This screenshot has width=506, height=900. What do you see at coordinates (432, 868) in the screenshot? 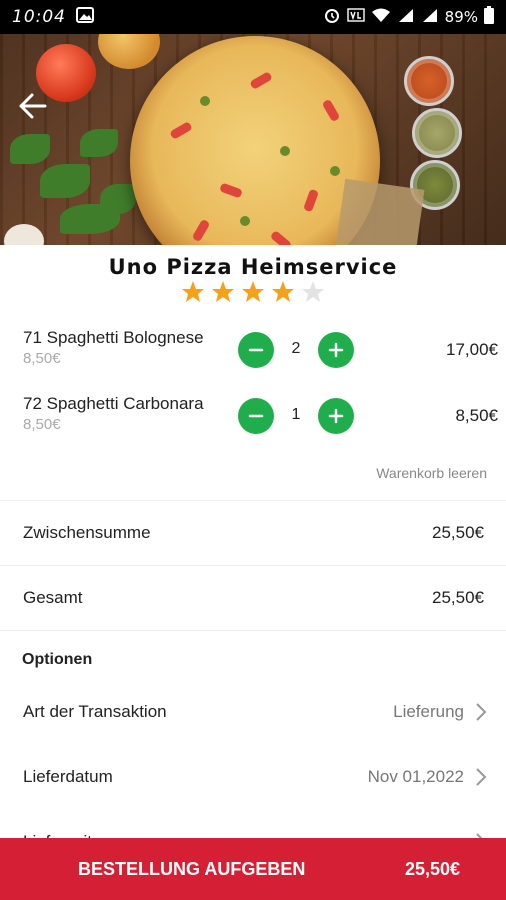
I see `order-total: 25,50€` at bounding box center [432, 868].